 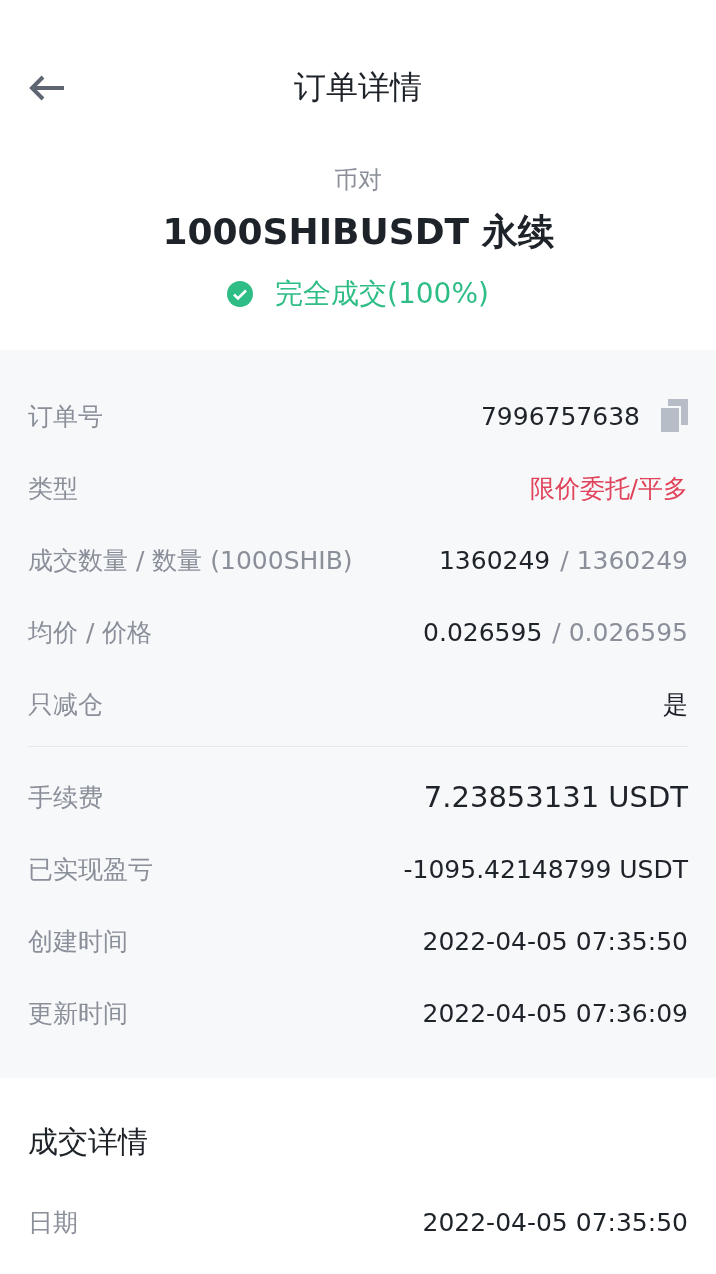 What do you see at coordinates (358, 180) in the screenshot?
I see `pair-label: 币对` at bounding box center [358, 180].